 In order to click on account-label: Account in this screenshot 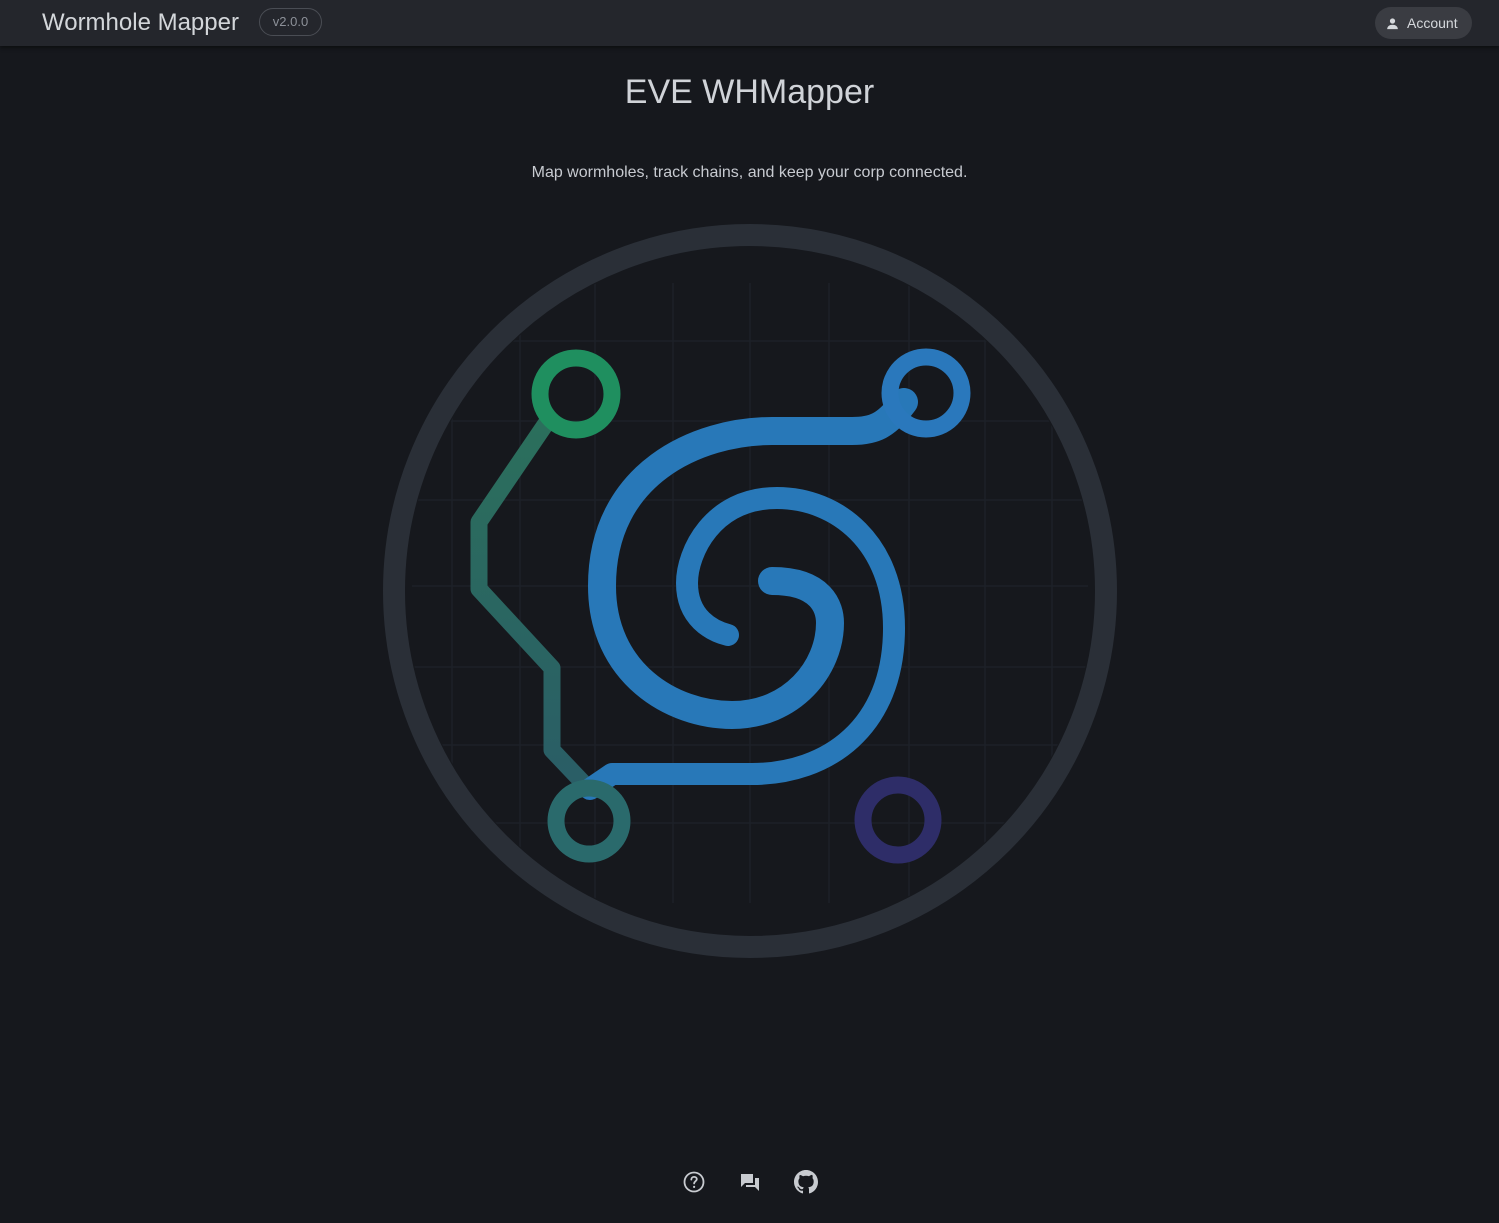, I will do `click(1432, 23)`.